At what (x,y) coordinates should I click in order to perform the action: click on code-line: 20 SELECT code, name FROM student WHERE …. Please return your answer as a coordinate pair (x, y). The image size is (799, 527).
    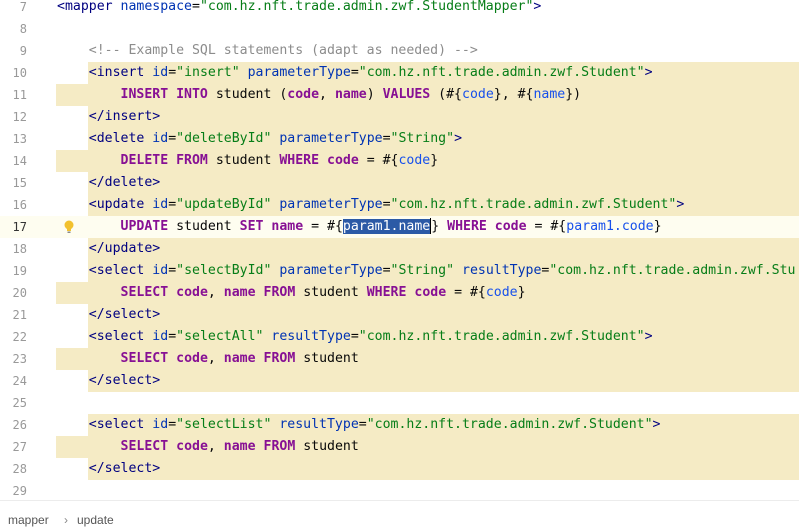
    Looking at the image, I should click on (399, 293).